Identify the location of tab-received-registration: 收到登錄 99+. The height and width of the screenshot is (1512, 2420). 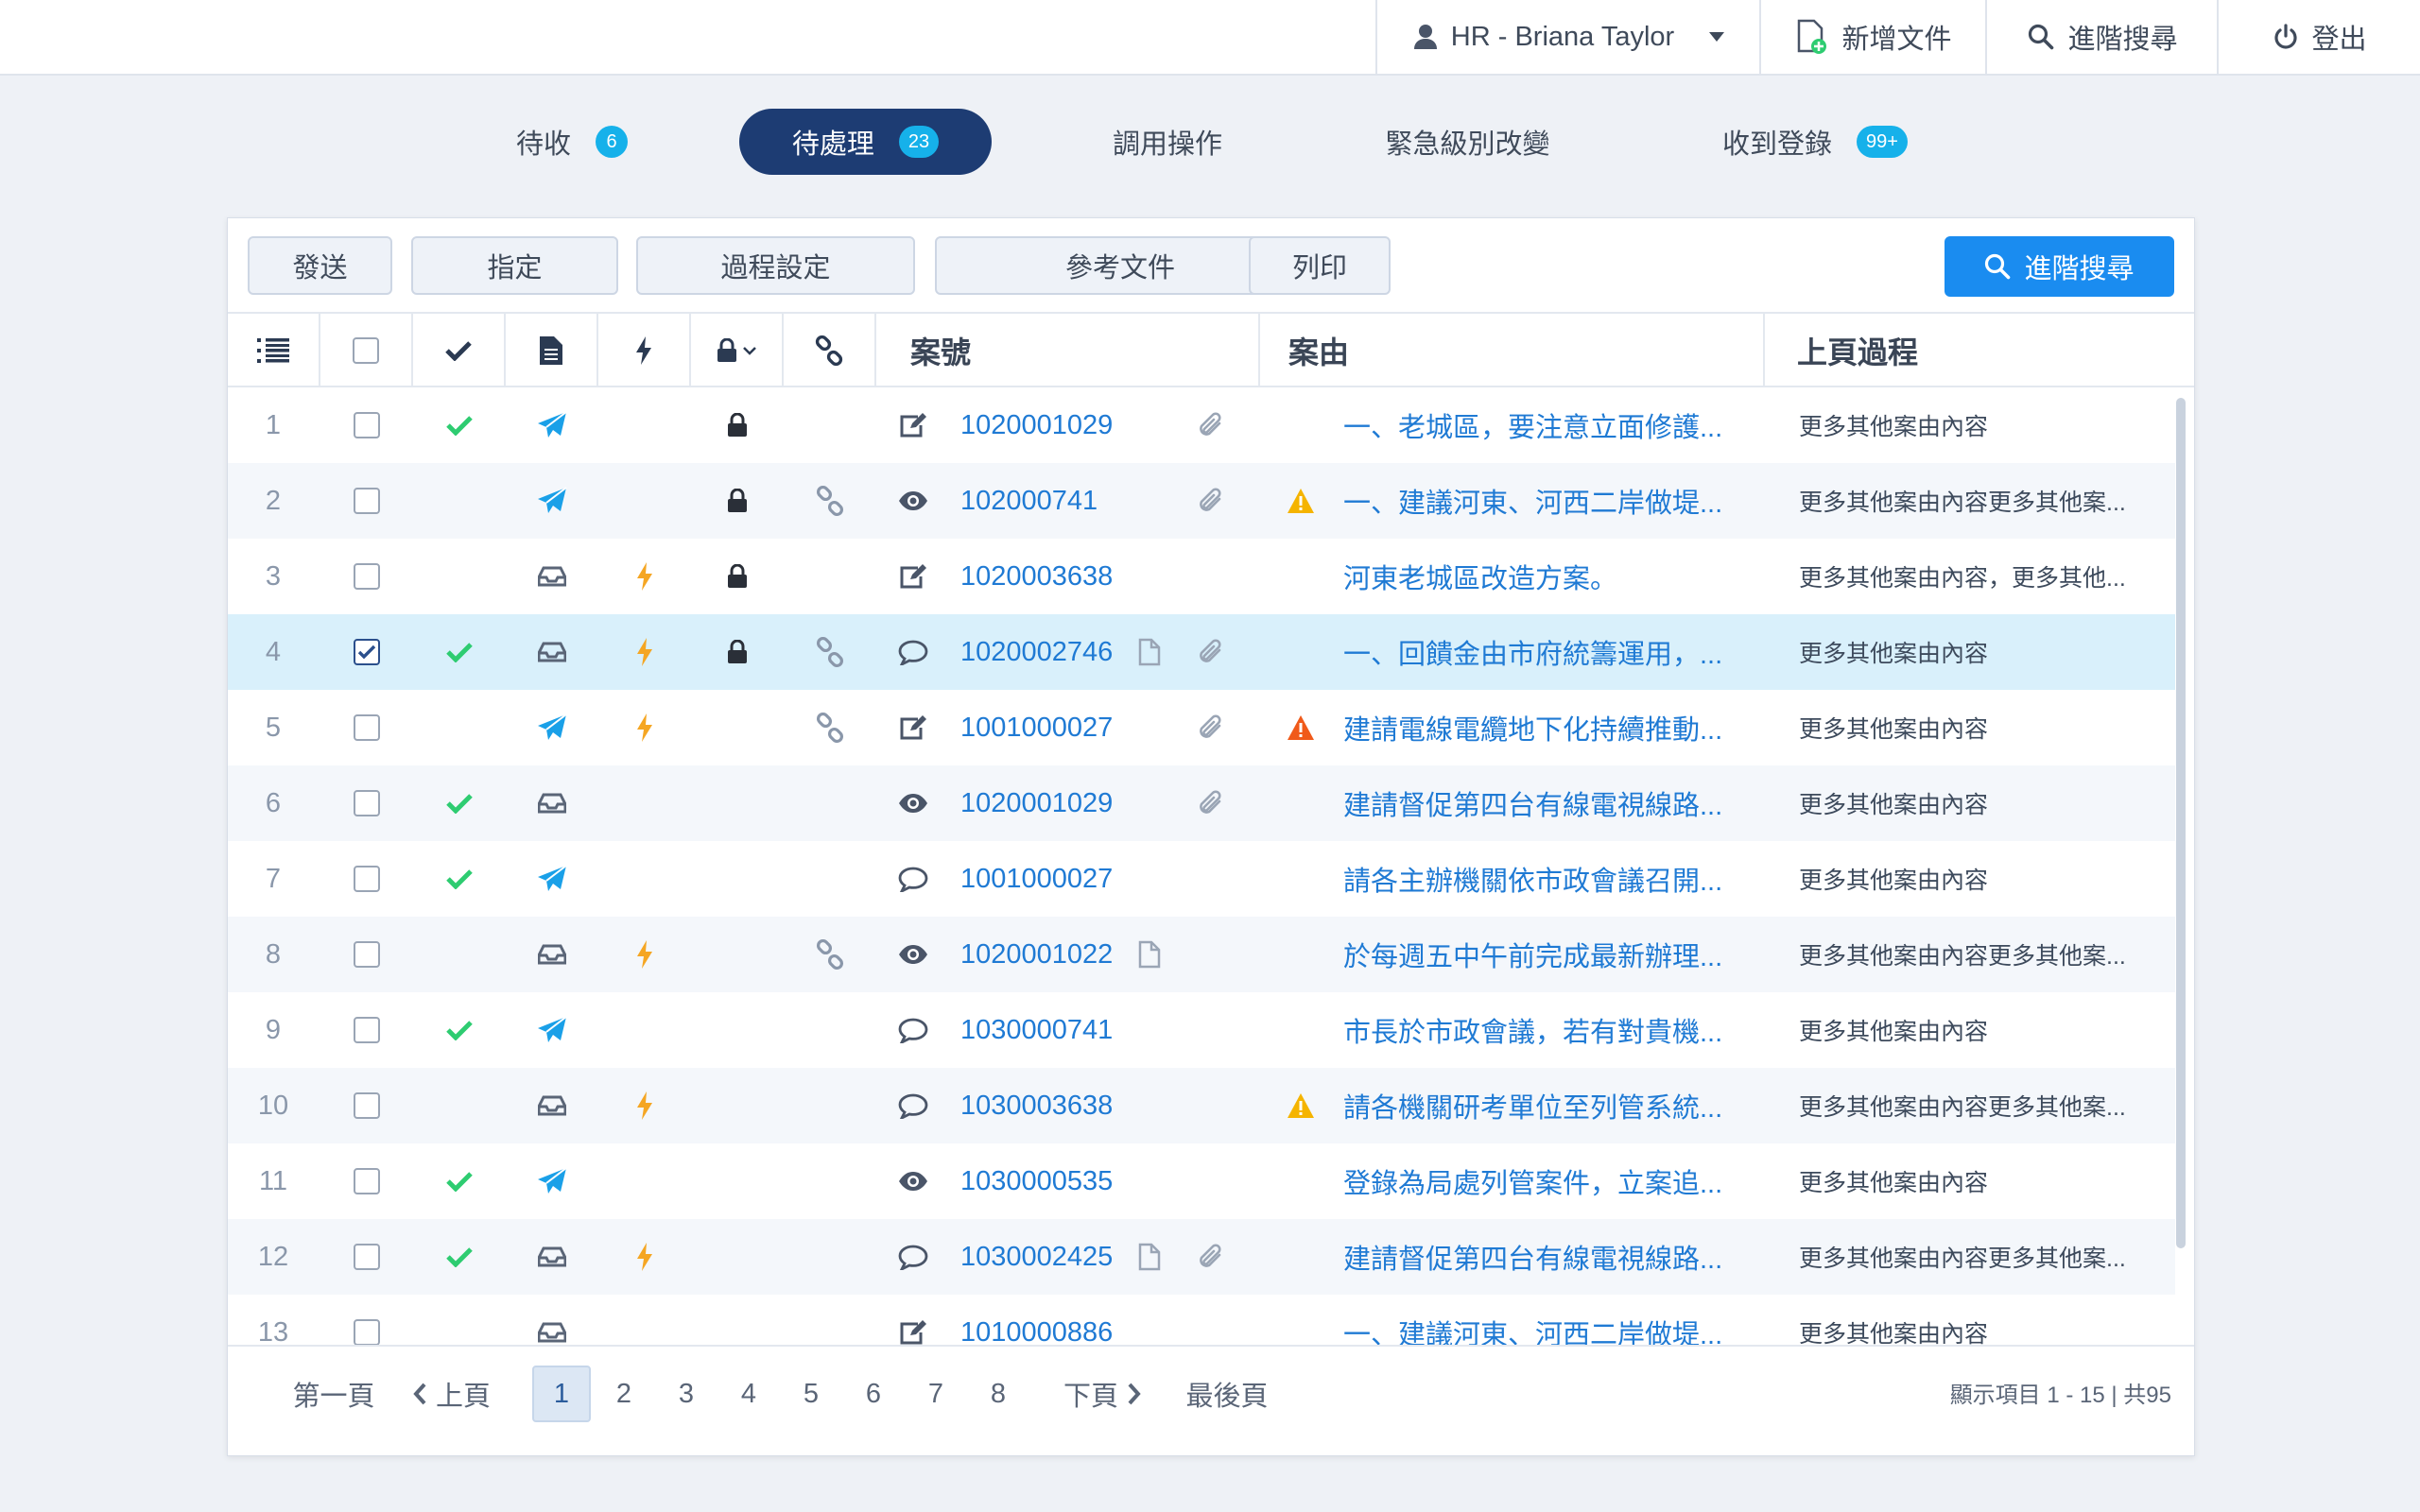
(1815, 142).